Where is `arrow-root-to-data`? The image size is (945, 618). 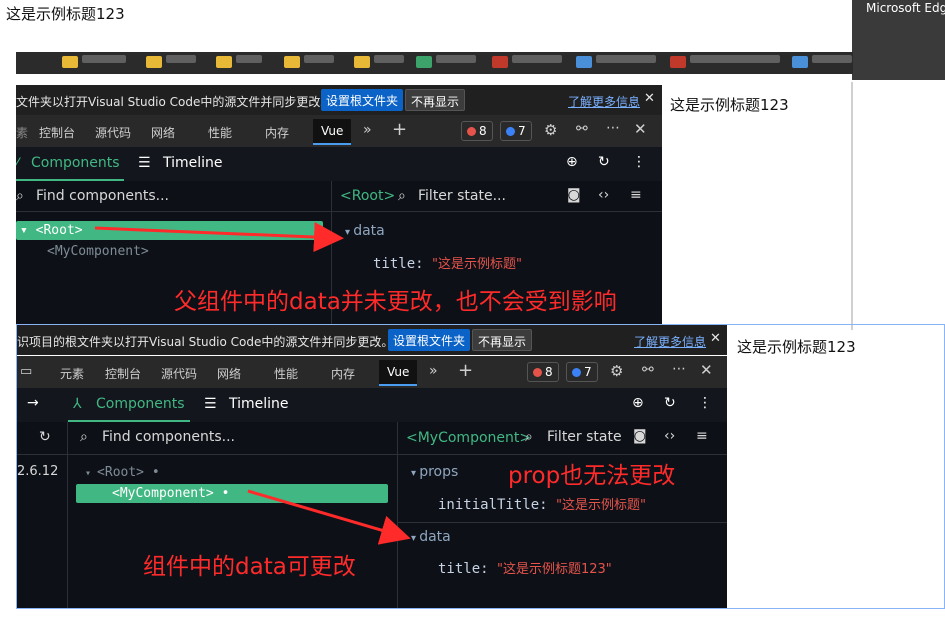
arrow-root-to-data is located at coordinates (219, 237).